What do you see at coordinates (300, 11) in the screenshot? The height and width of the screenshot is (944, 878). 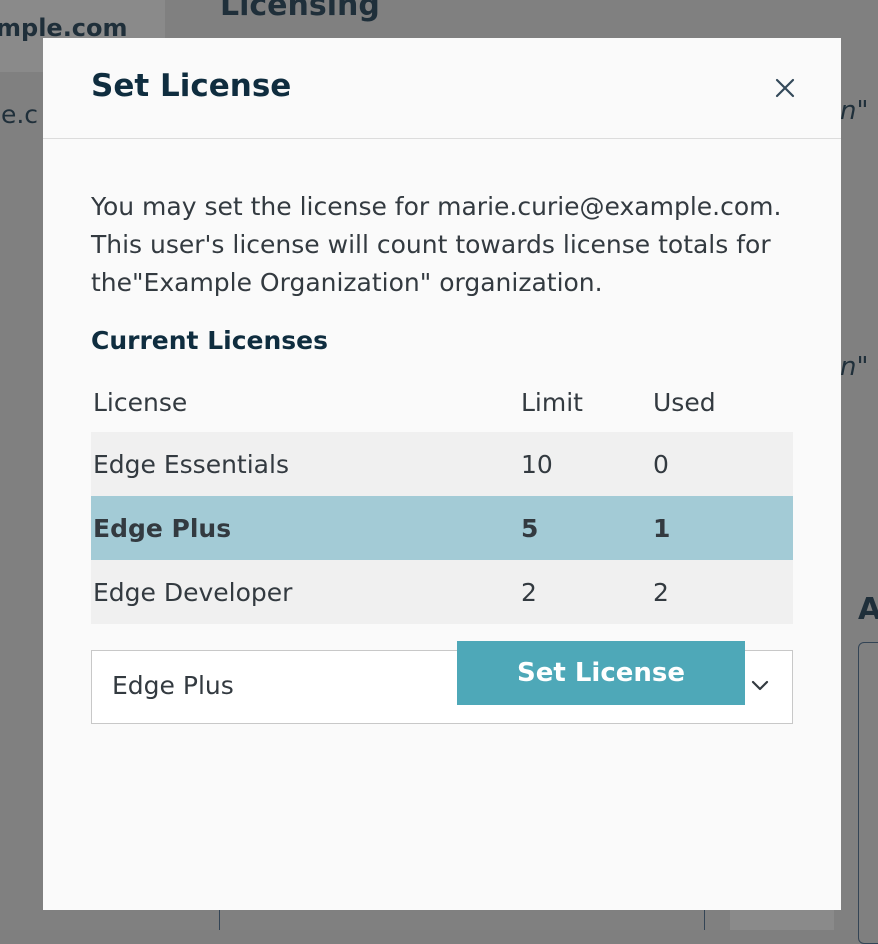 I see `background-heading: Licensing` at bounding box center [300, 11].